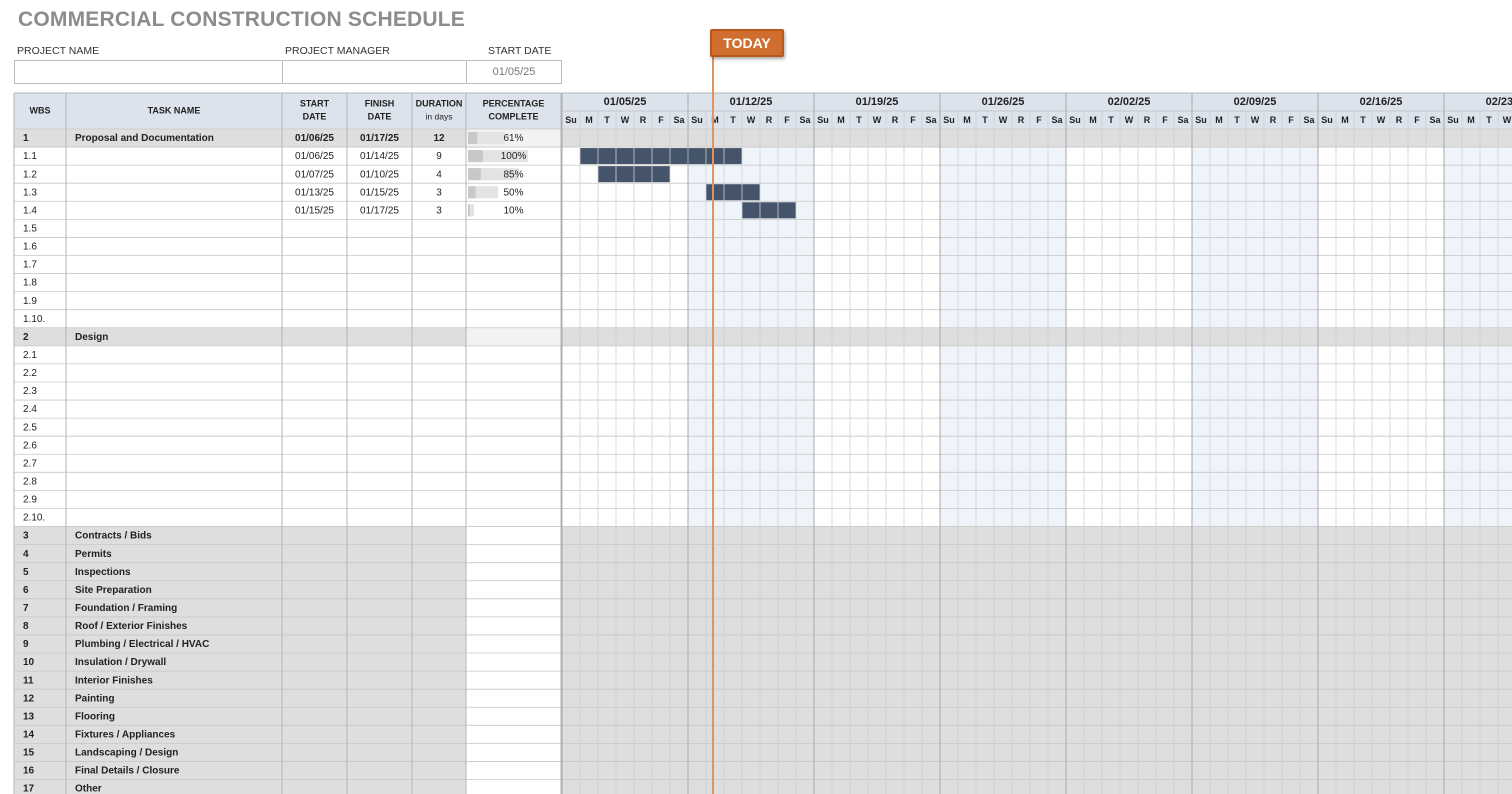  Describe the element at coordinates (88, 789) in the screenshot. I see `row-task-name: Other` at that location.